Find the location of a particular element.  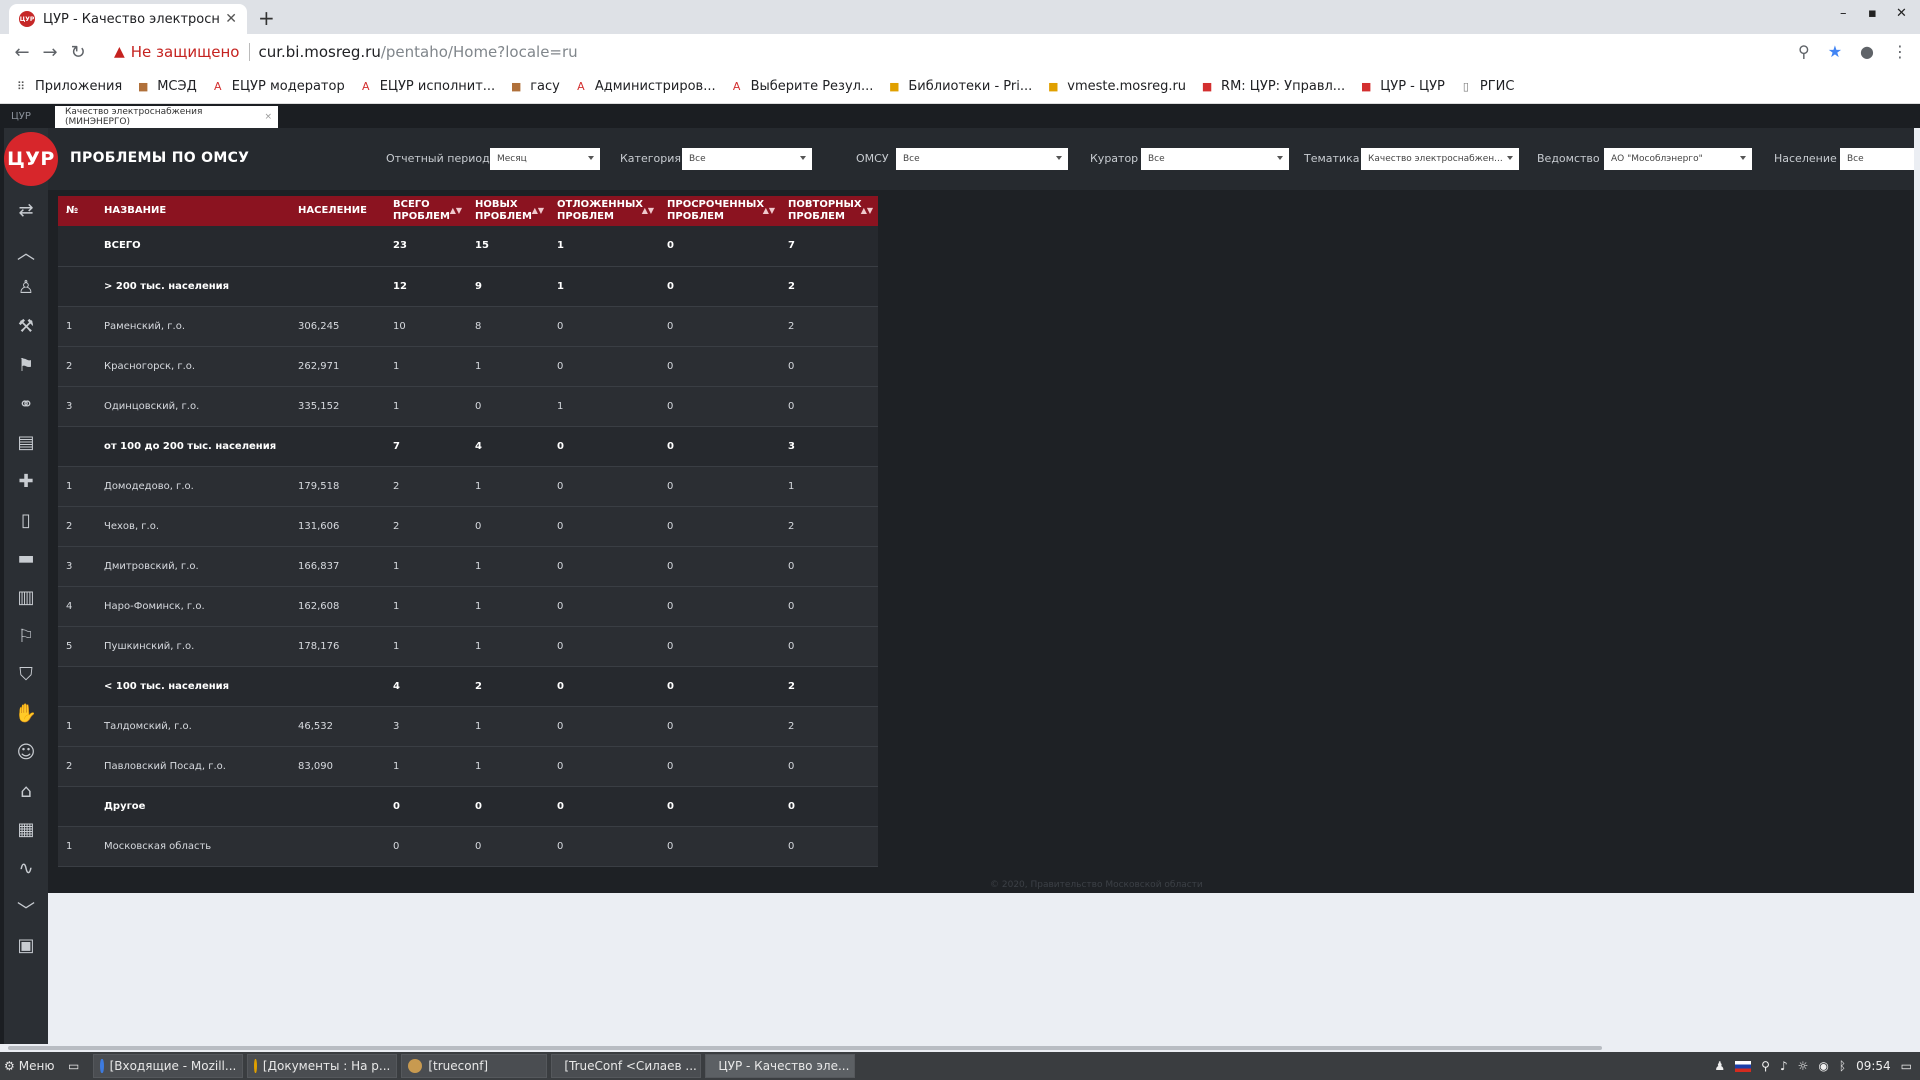

table-group-row: от 100 до 200 тыс. населения 7 4 0 0 3 is located at coordinates (468, 446).